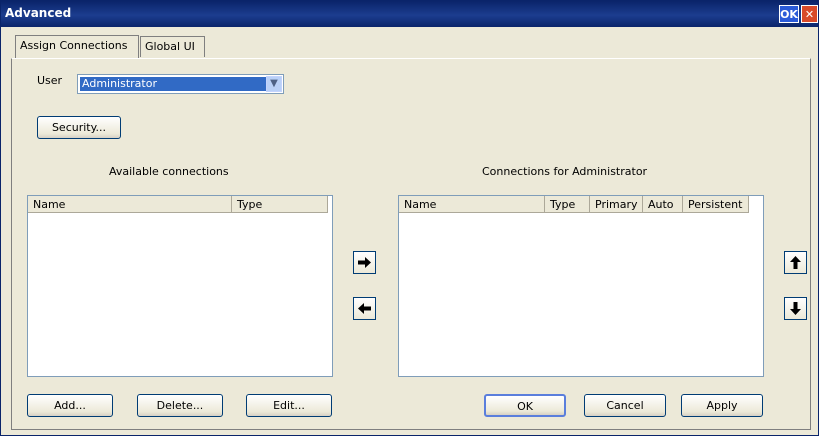  I want to click on column-header-primary: Primary, so click(616, 204).